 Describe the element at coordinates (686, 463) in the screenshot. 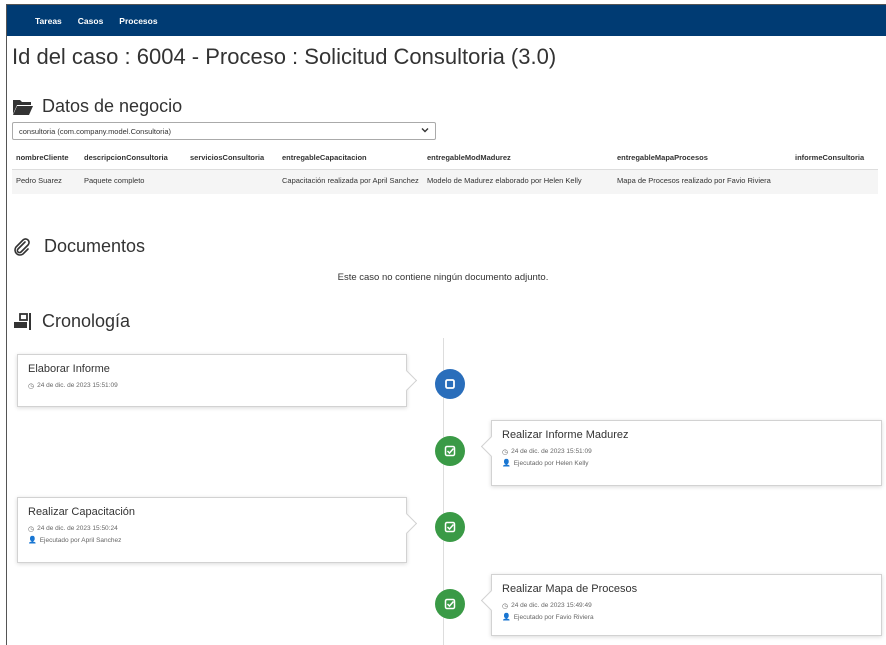

I see `event-executor: 👤 Ejecutado por Helen Kelly` at that location.